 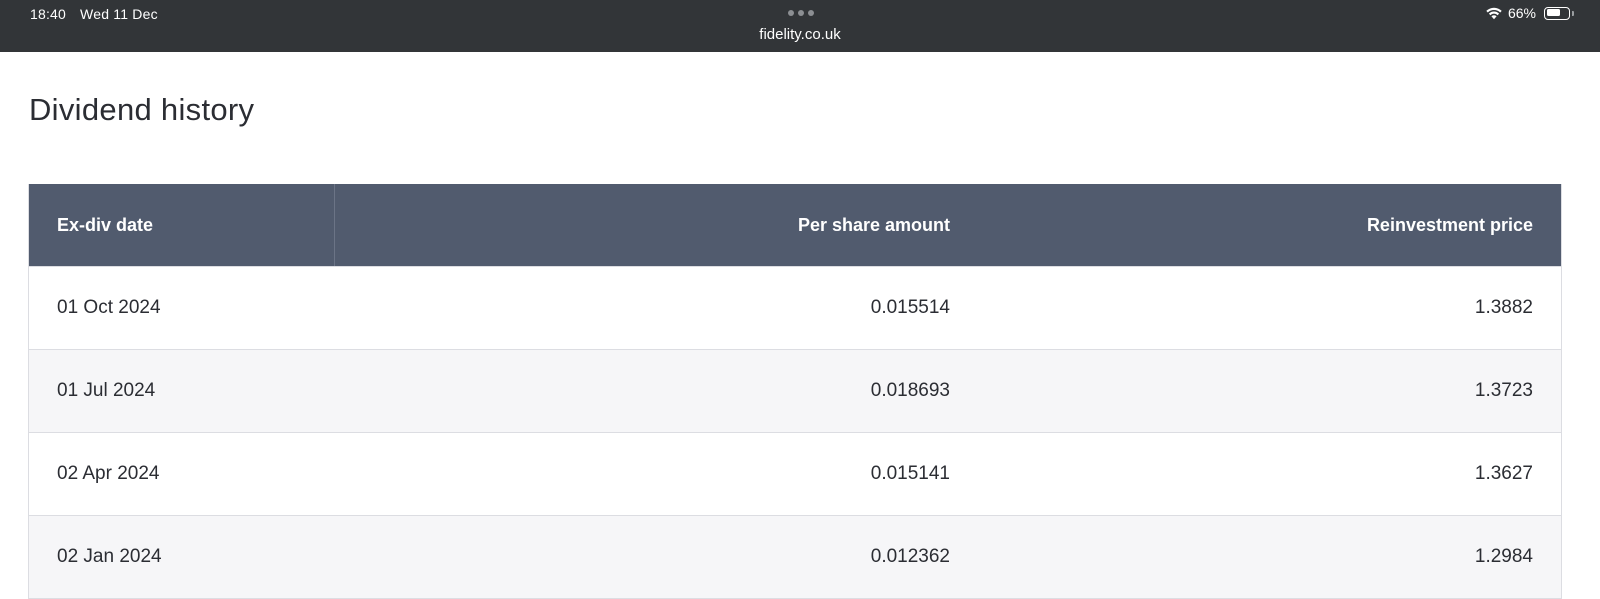 I want to click on header-ex-div-date: Ex-div date, so click(x=182, y=225).